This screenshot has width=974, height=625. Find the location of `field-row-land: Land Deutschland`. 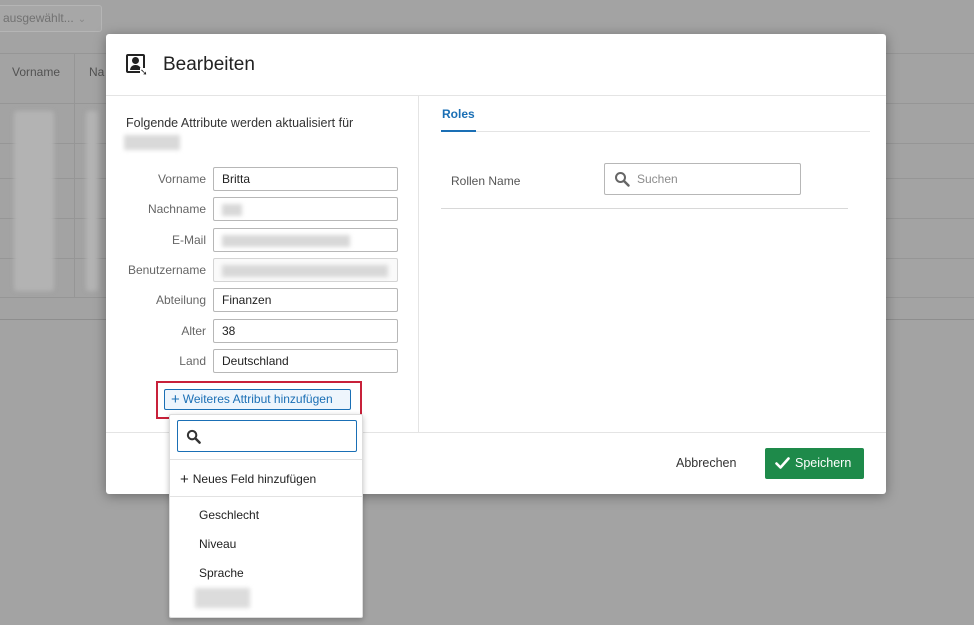

field-row-land: Land Deutschland is located at coordinates (262, 361).